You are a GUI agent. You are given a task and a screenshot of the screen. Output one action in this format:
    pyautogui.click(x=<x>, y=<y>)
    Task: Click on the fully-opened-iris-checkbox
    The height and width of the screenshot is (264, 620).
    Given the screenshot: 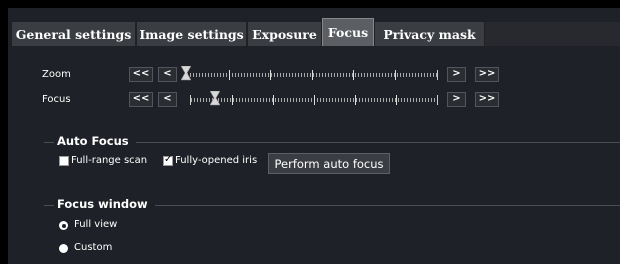 What is the action you would take?
    pyautogui.click(x=168, y=160)
    